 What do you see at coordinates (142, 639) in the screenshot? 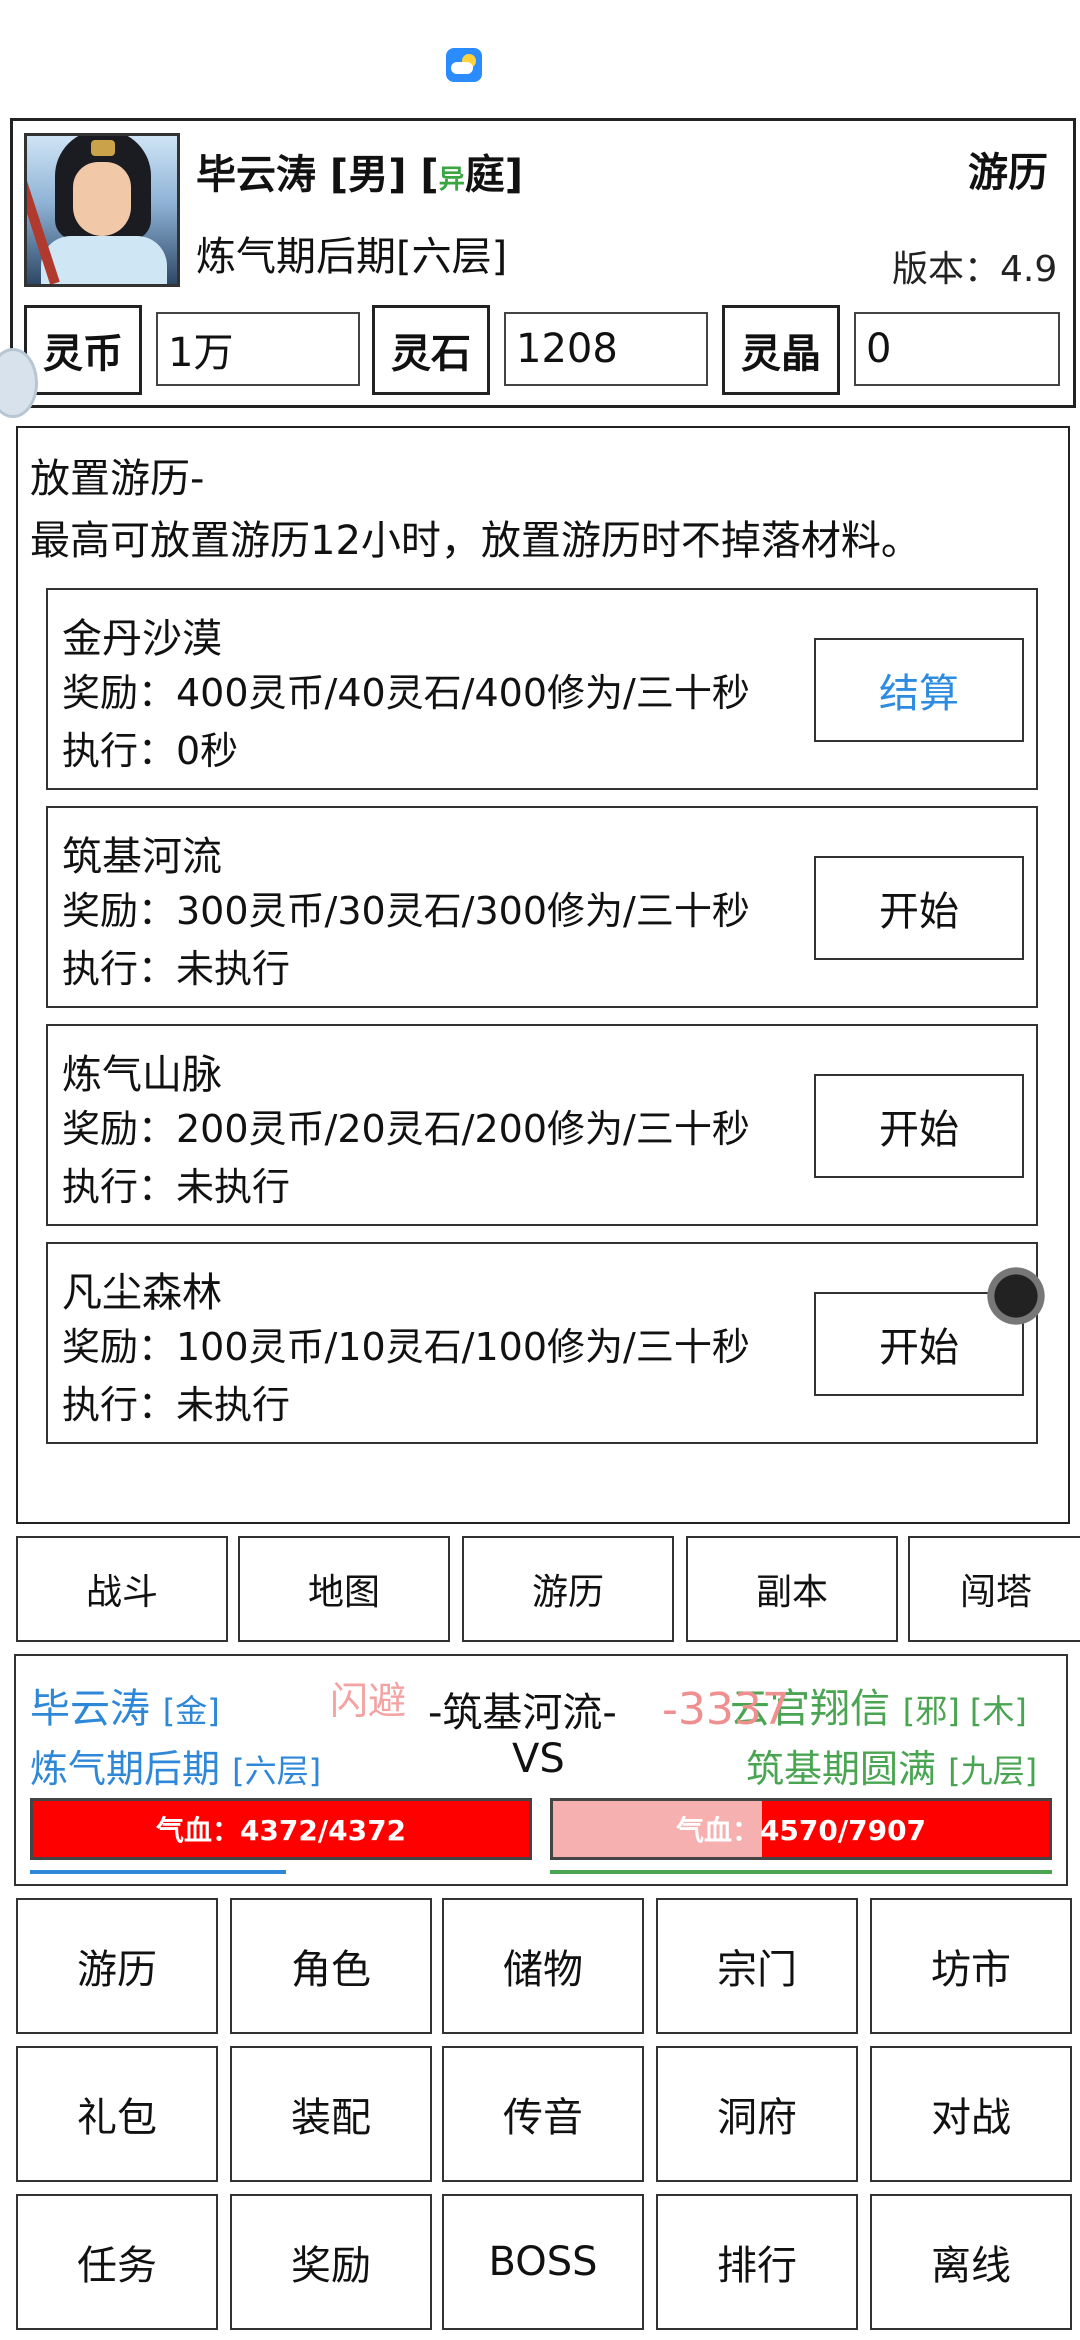
I see `route-name: 金丹沙漠` at bounding box center [142, 639].